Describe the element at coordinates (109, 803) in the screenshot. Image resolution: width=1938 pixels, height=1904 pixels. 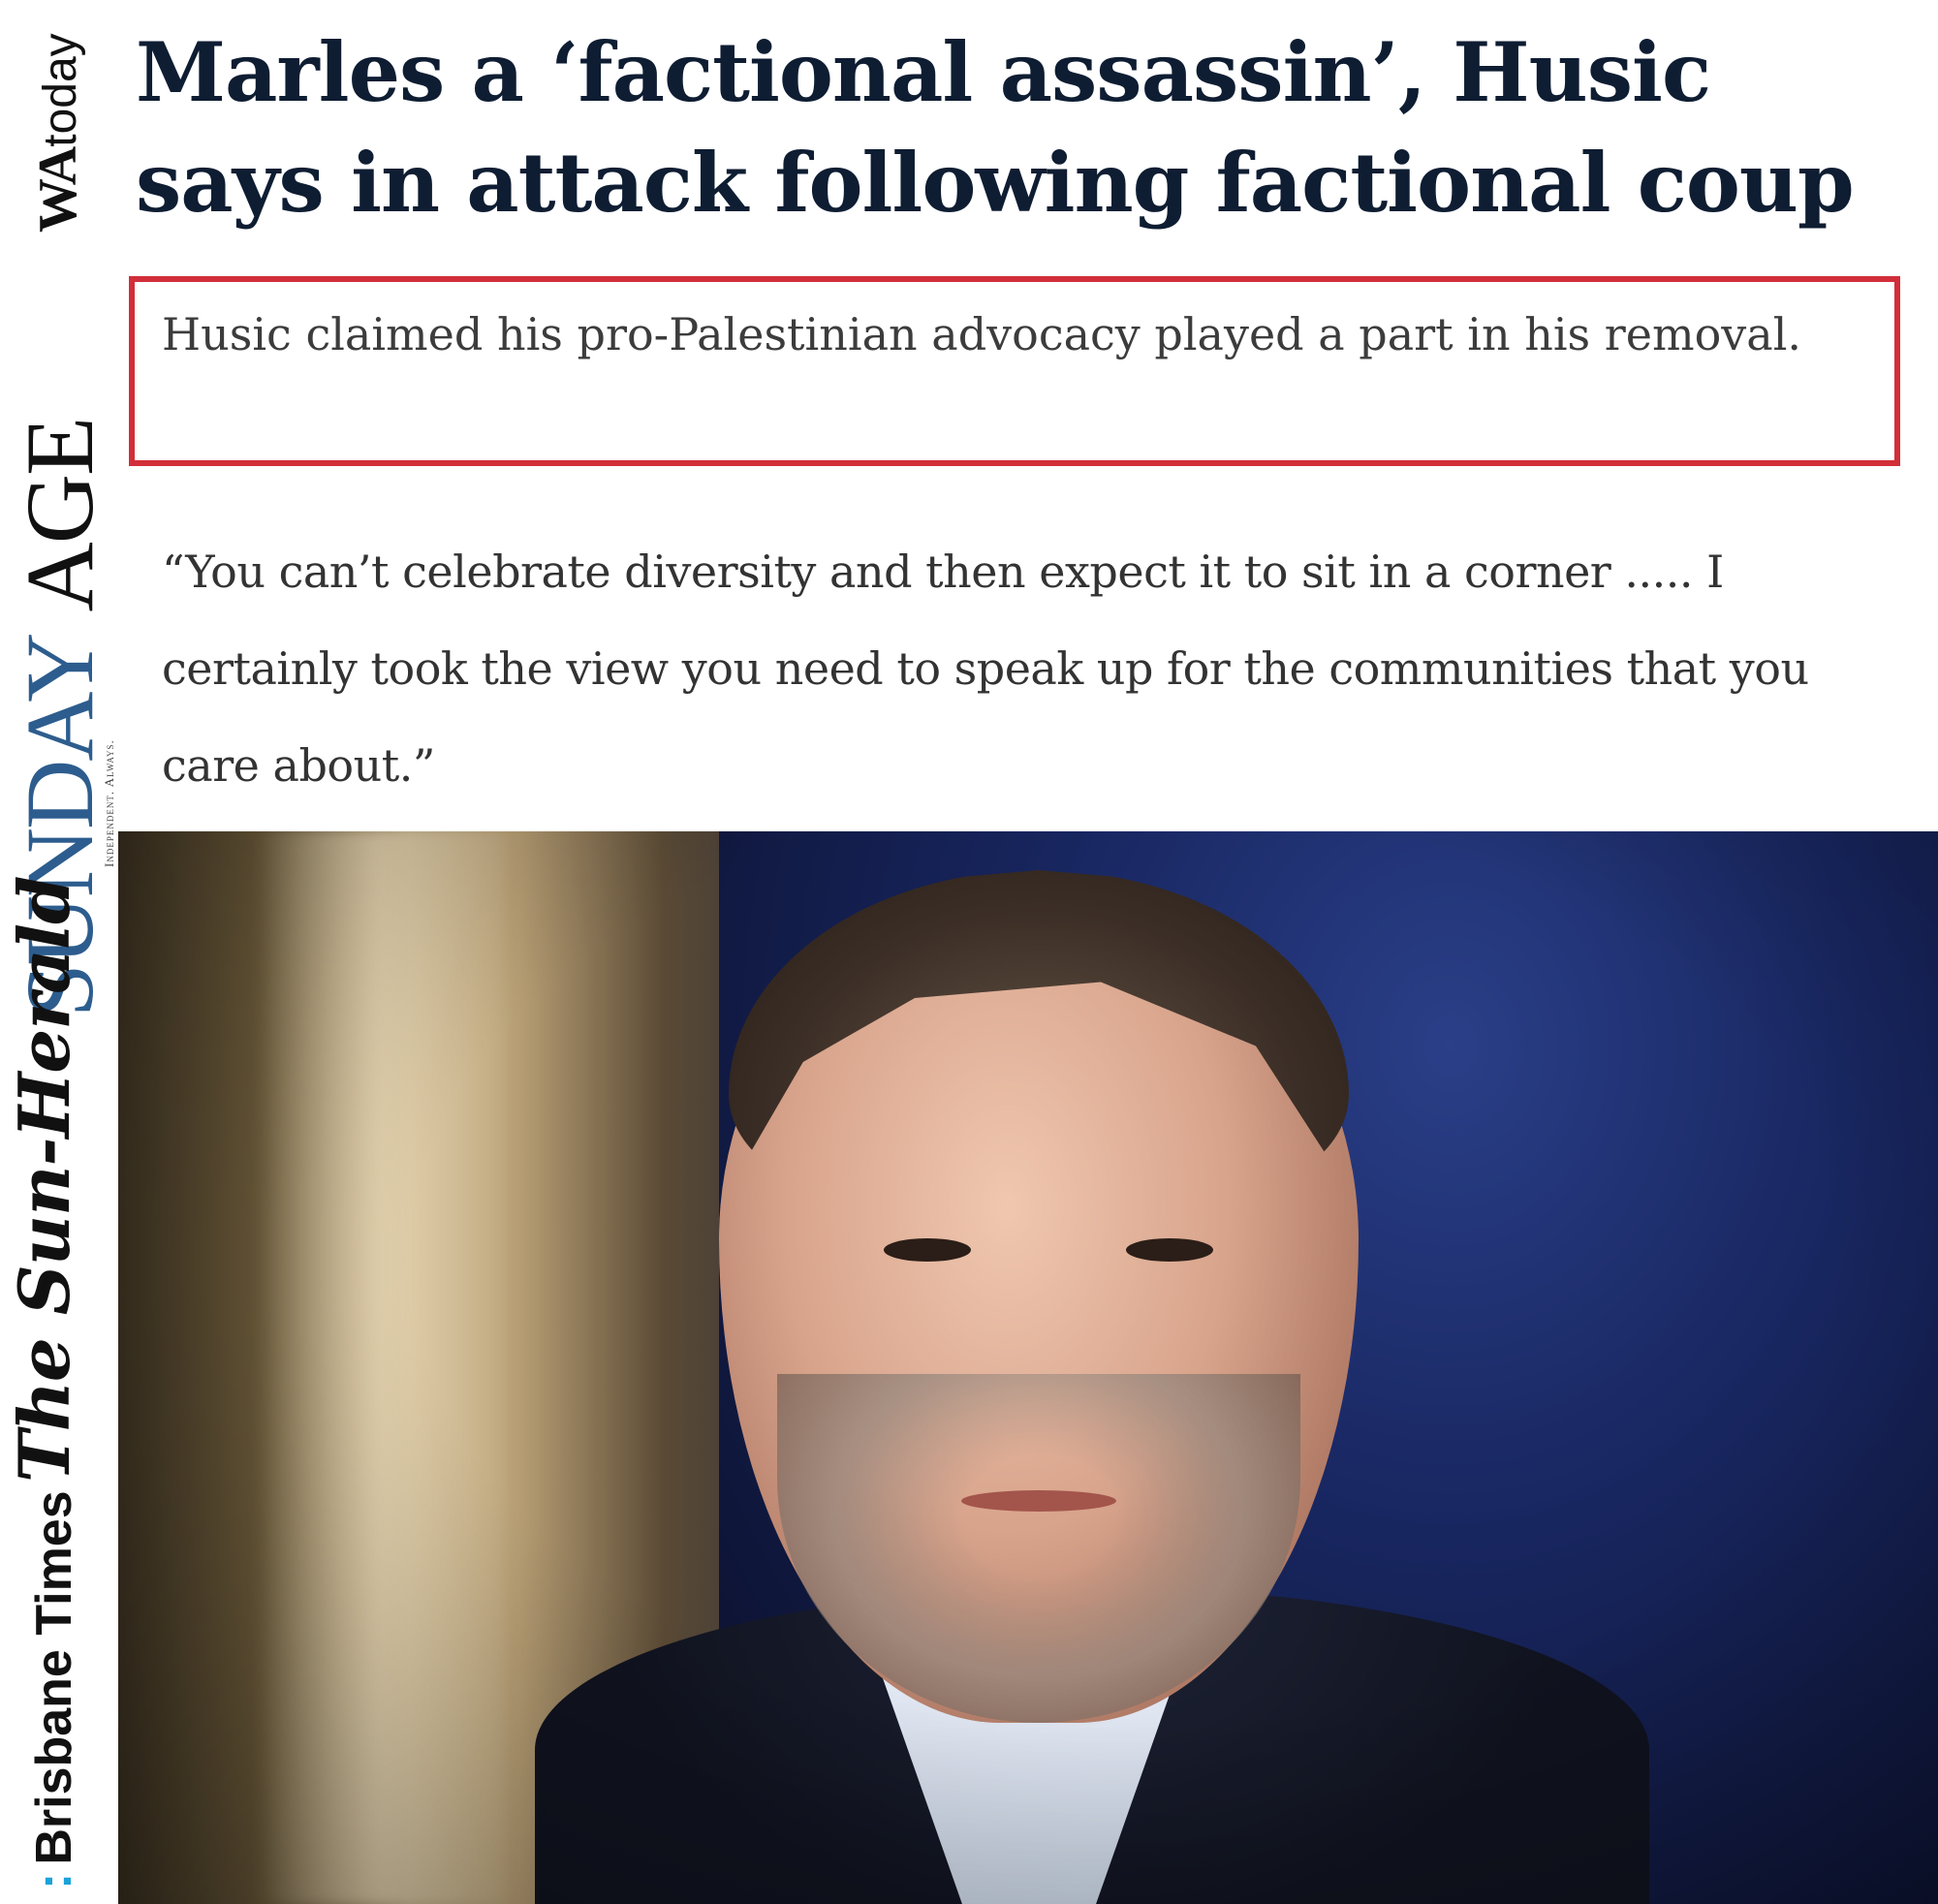
I see `sunday-age-tagline: Independent. Always.` at that location.